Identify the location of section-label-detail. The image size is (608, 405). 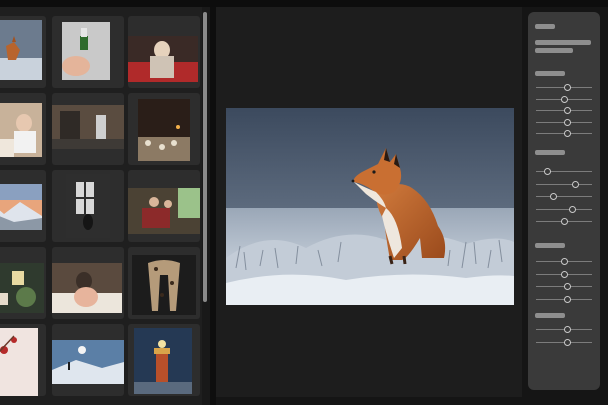
(550, 315).